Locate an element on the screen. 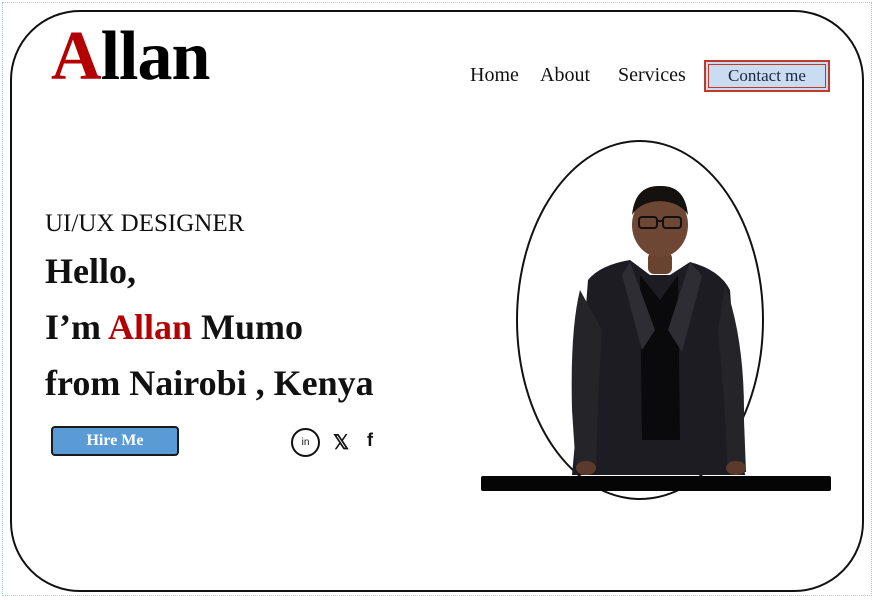 Image resolution: width=876 pixels, height=600 pixels. facebook-icon-text: f is located at coordinates (370, 440).